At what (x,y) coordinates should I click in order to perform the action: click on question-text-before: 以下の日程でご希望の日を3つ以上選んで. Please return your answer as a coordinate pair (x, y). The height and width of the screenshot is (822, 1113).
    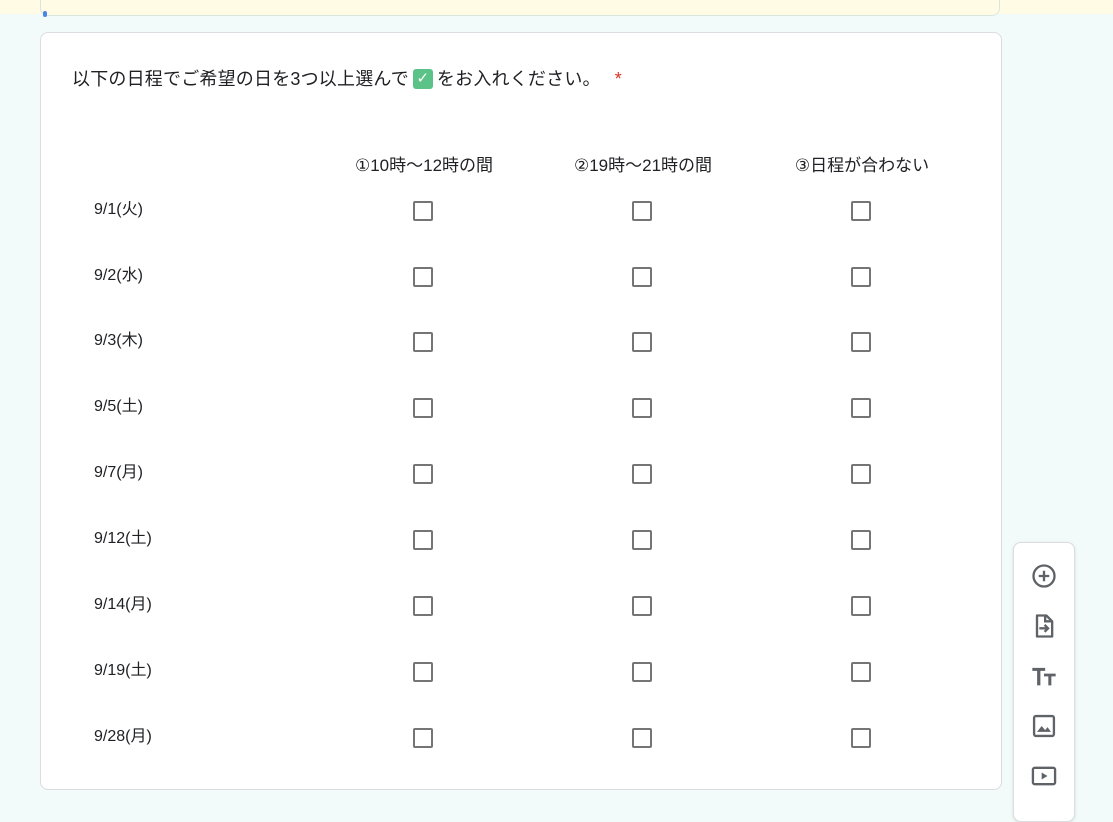
    Looking at the image, I should click on (240, 79).